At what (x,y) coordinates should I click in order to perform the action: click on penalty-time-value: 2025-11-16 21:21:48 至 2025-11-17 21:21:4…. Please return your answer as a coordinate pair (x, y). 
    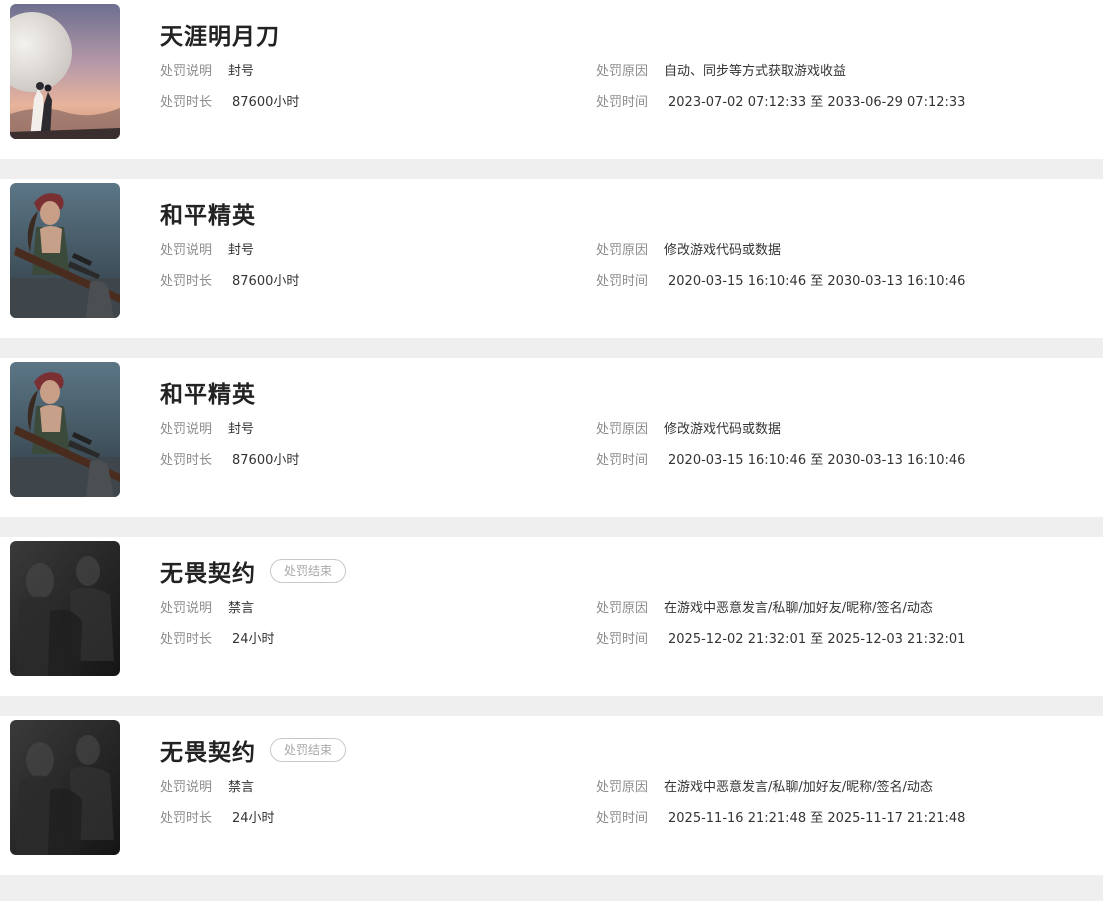
    Looking at the image, I should click on (817, 818).